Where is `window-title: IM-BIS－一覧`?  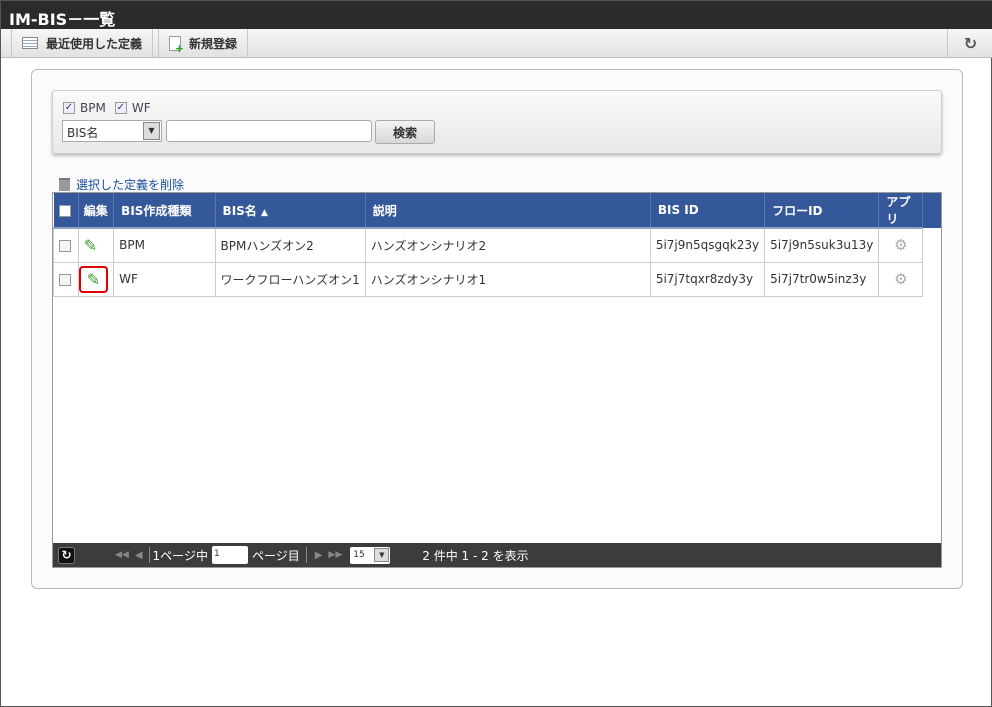 window-title: IM-BIS－一覧 is located at coordinates (496, 15).